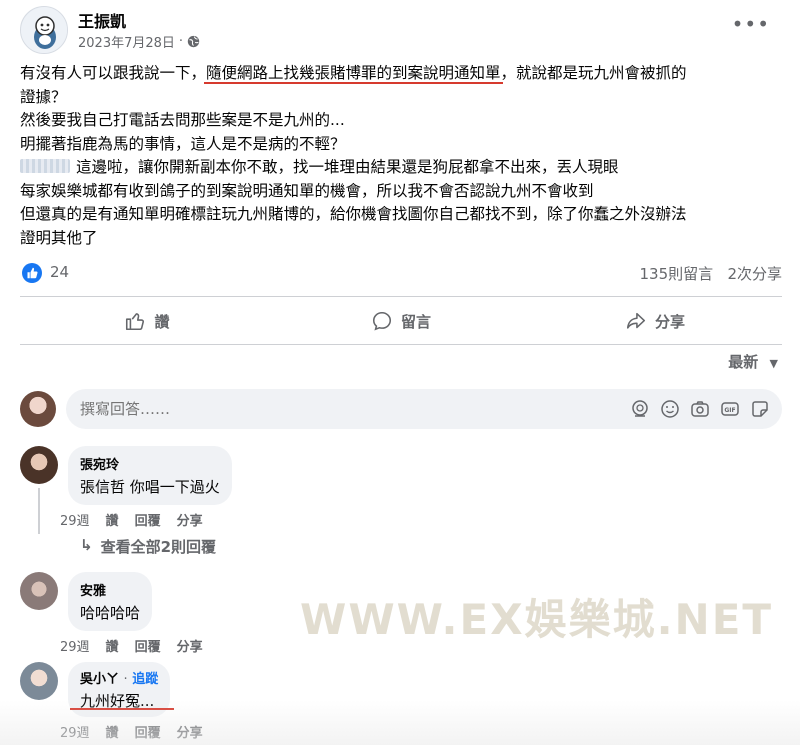  What do you see at coordinates (59, 237) in the screenshot?
I see `post-line-8: 證明其他了` at bounding box center [59, 237].